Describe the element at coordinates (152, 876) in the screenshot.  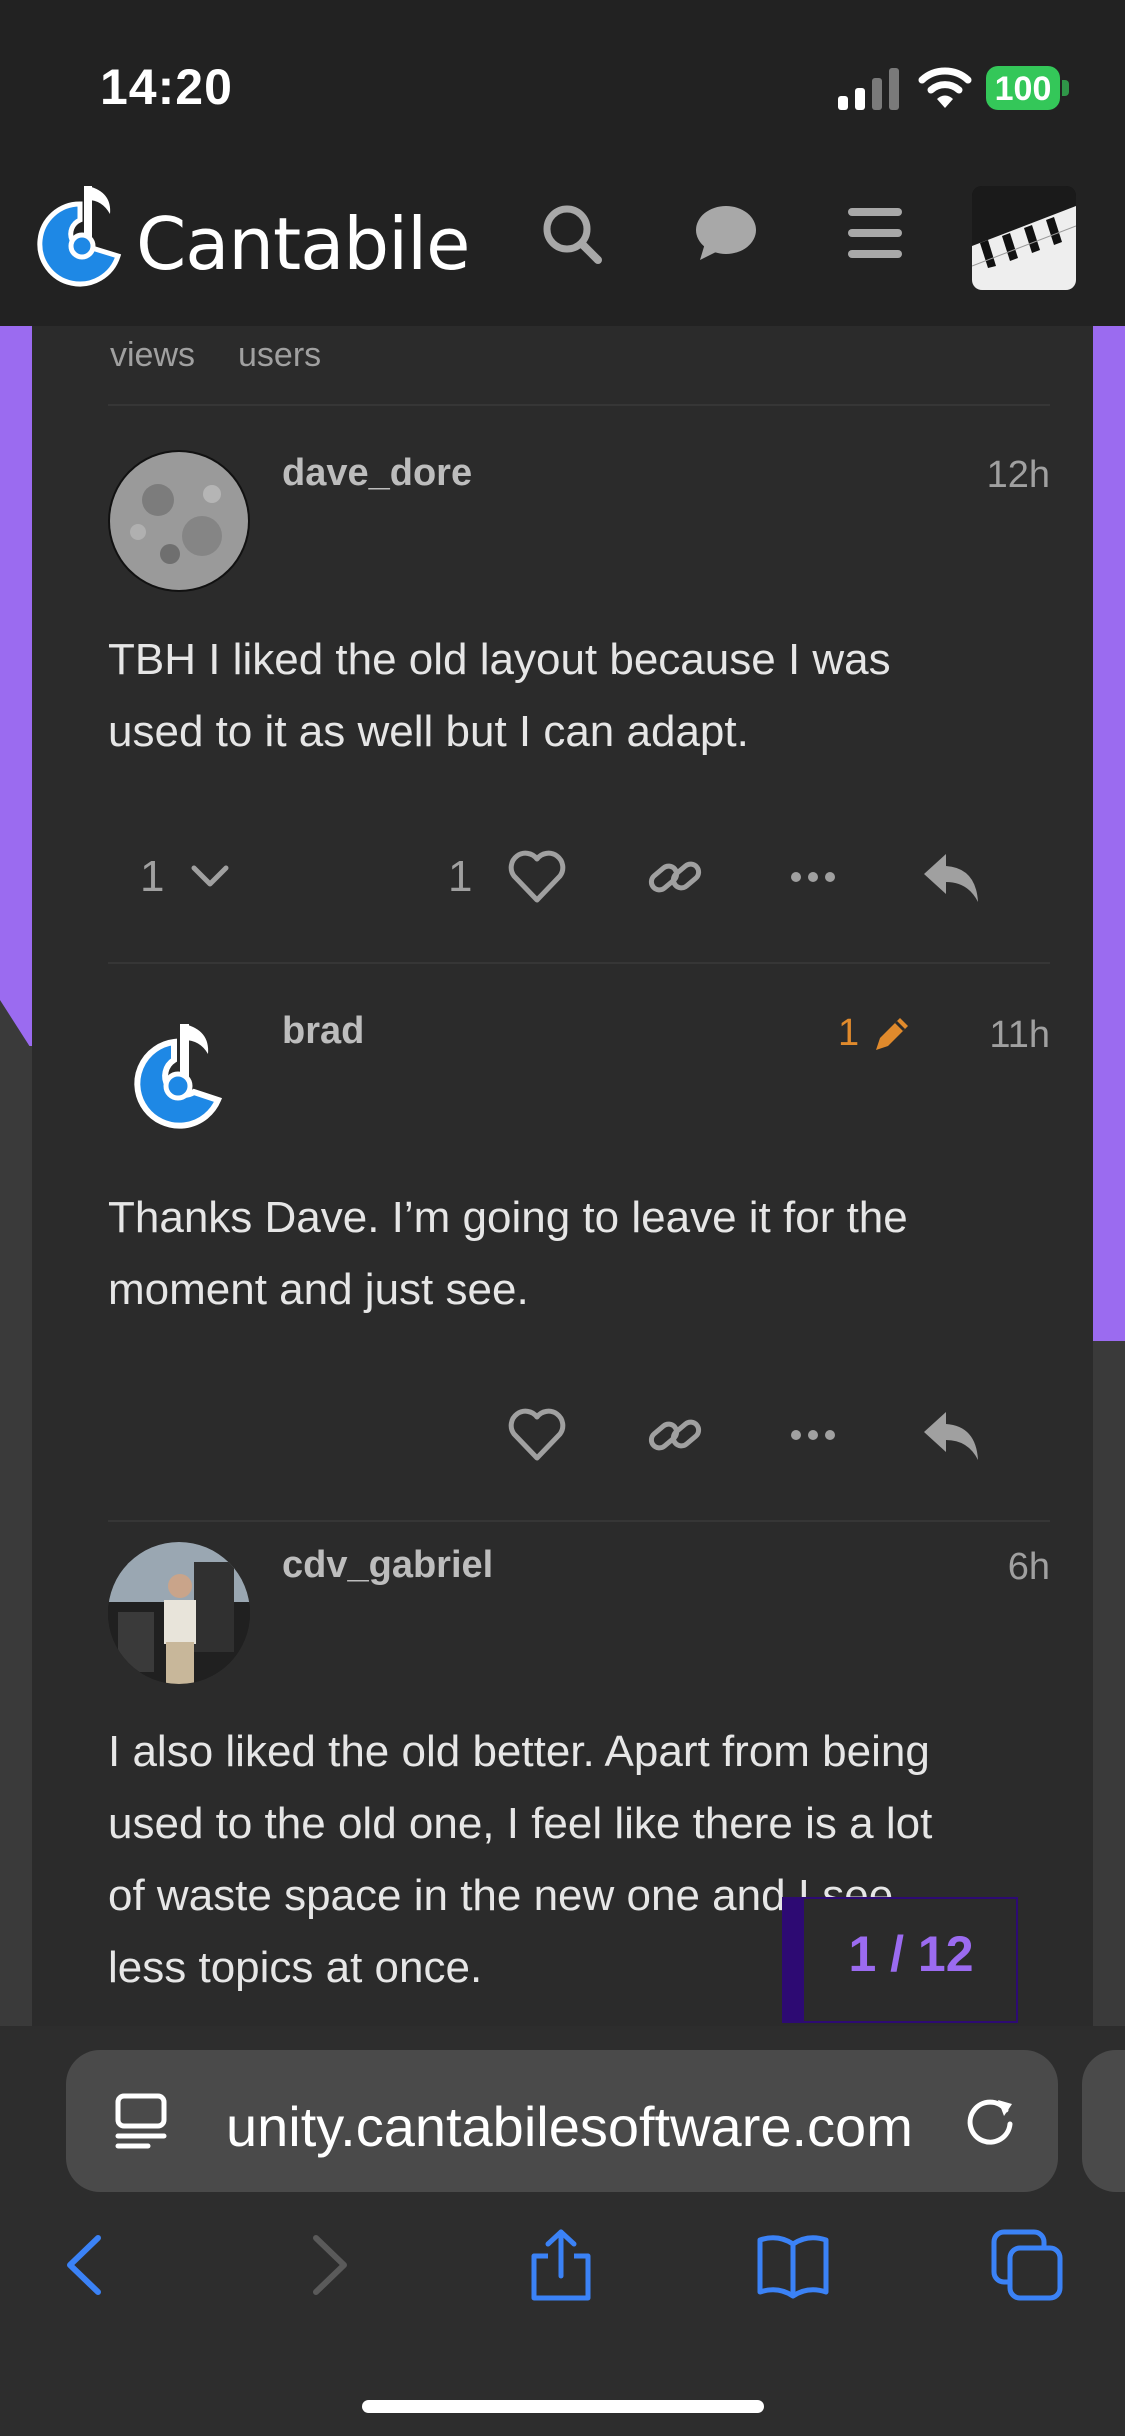
I see `replies-count: 1` at that location.